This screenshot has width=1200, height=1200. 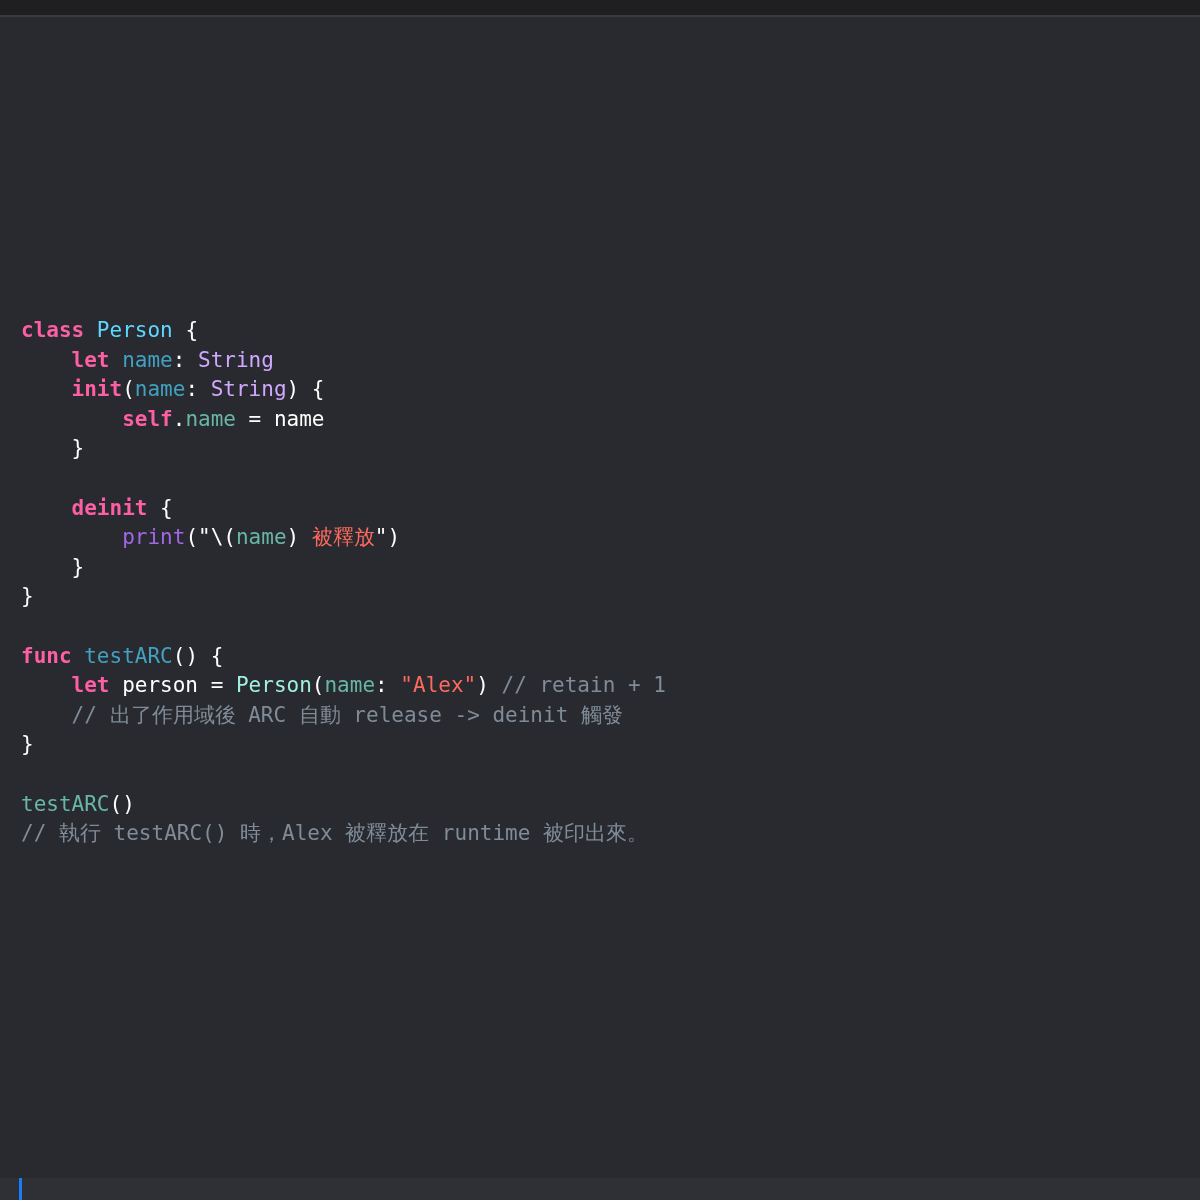 What do you see at coordinates (334, 834) in the screenshot?
I see `code-line: // 執行 testARC() 時，Alex 被釋放在 runtime 被印出來。` at bounding box center [334, 834].